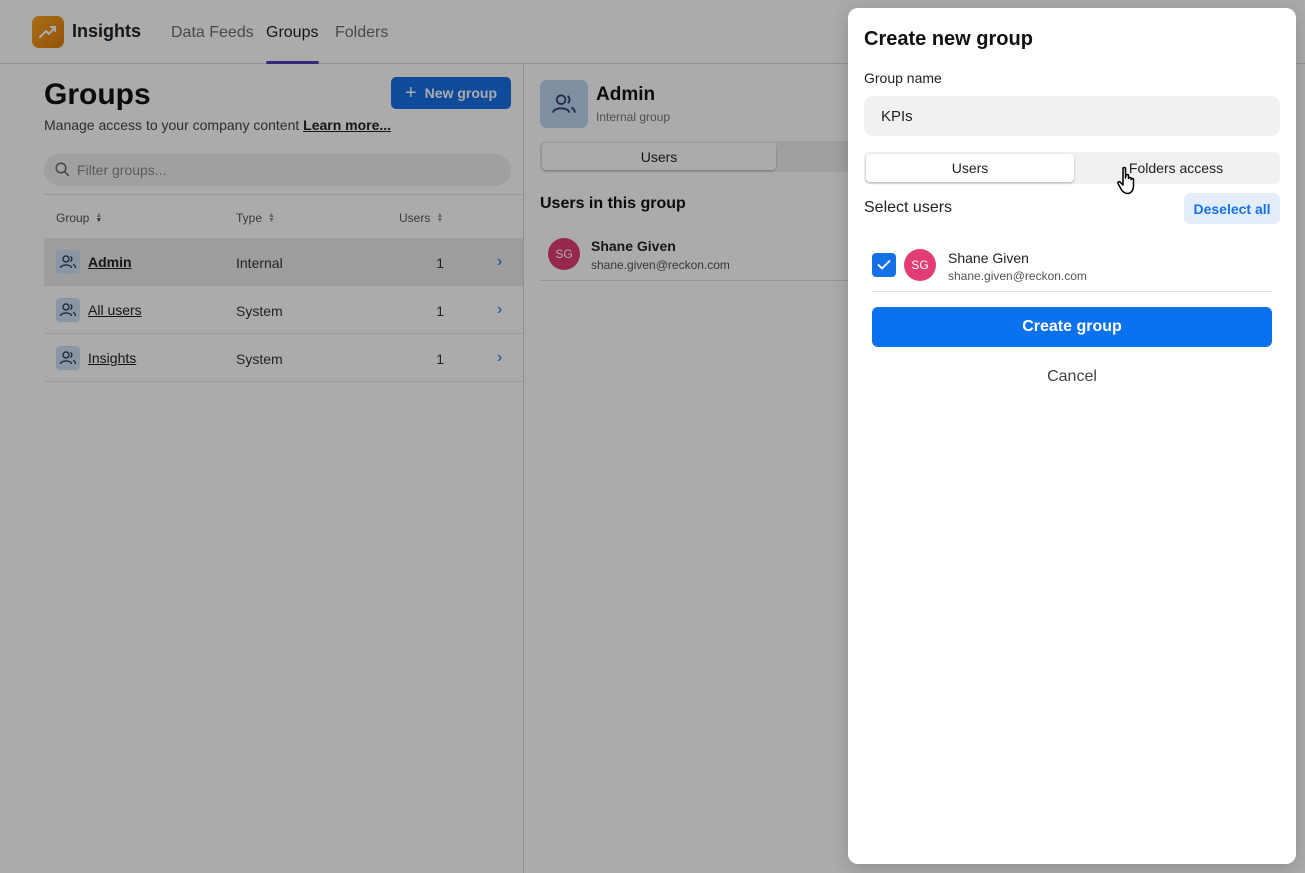  Describe the element at coordinates (1072, 116) in the screenshot. I see `group-name-input` at that location.